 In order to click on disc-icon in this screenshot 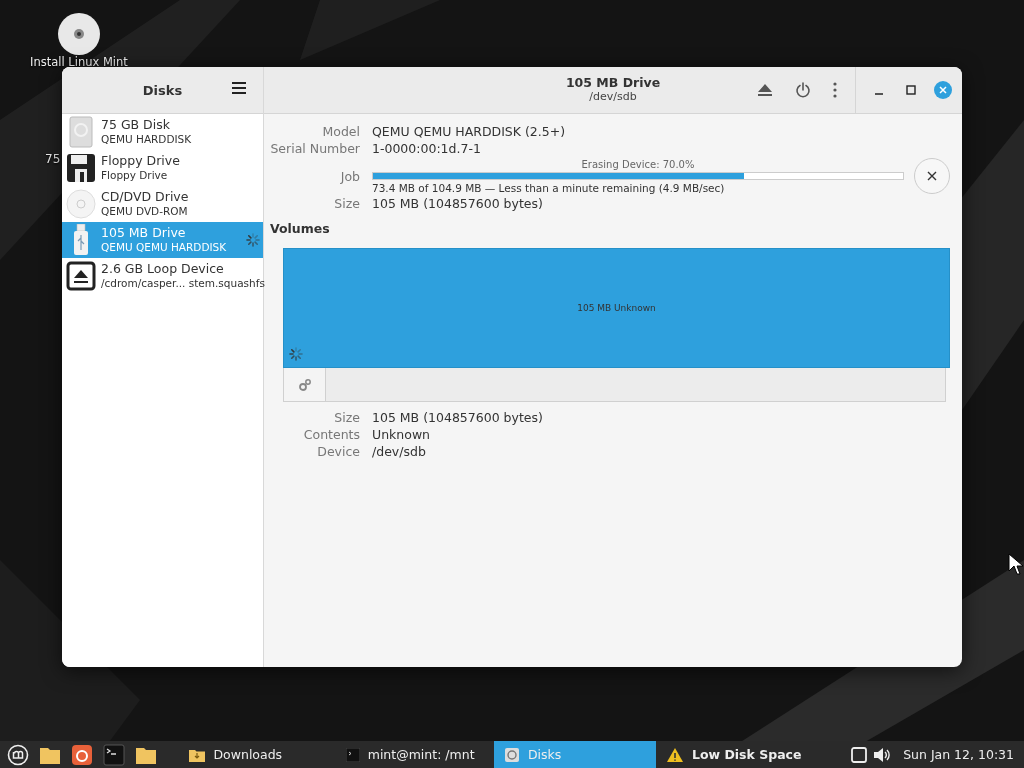, I will do `click(78, 34)`.